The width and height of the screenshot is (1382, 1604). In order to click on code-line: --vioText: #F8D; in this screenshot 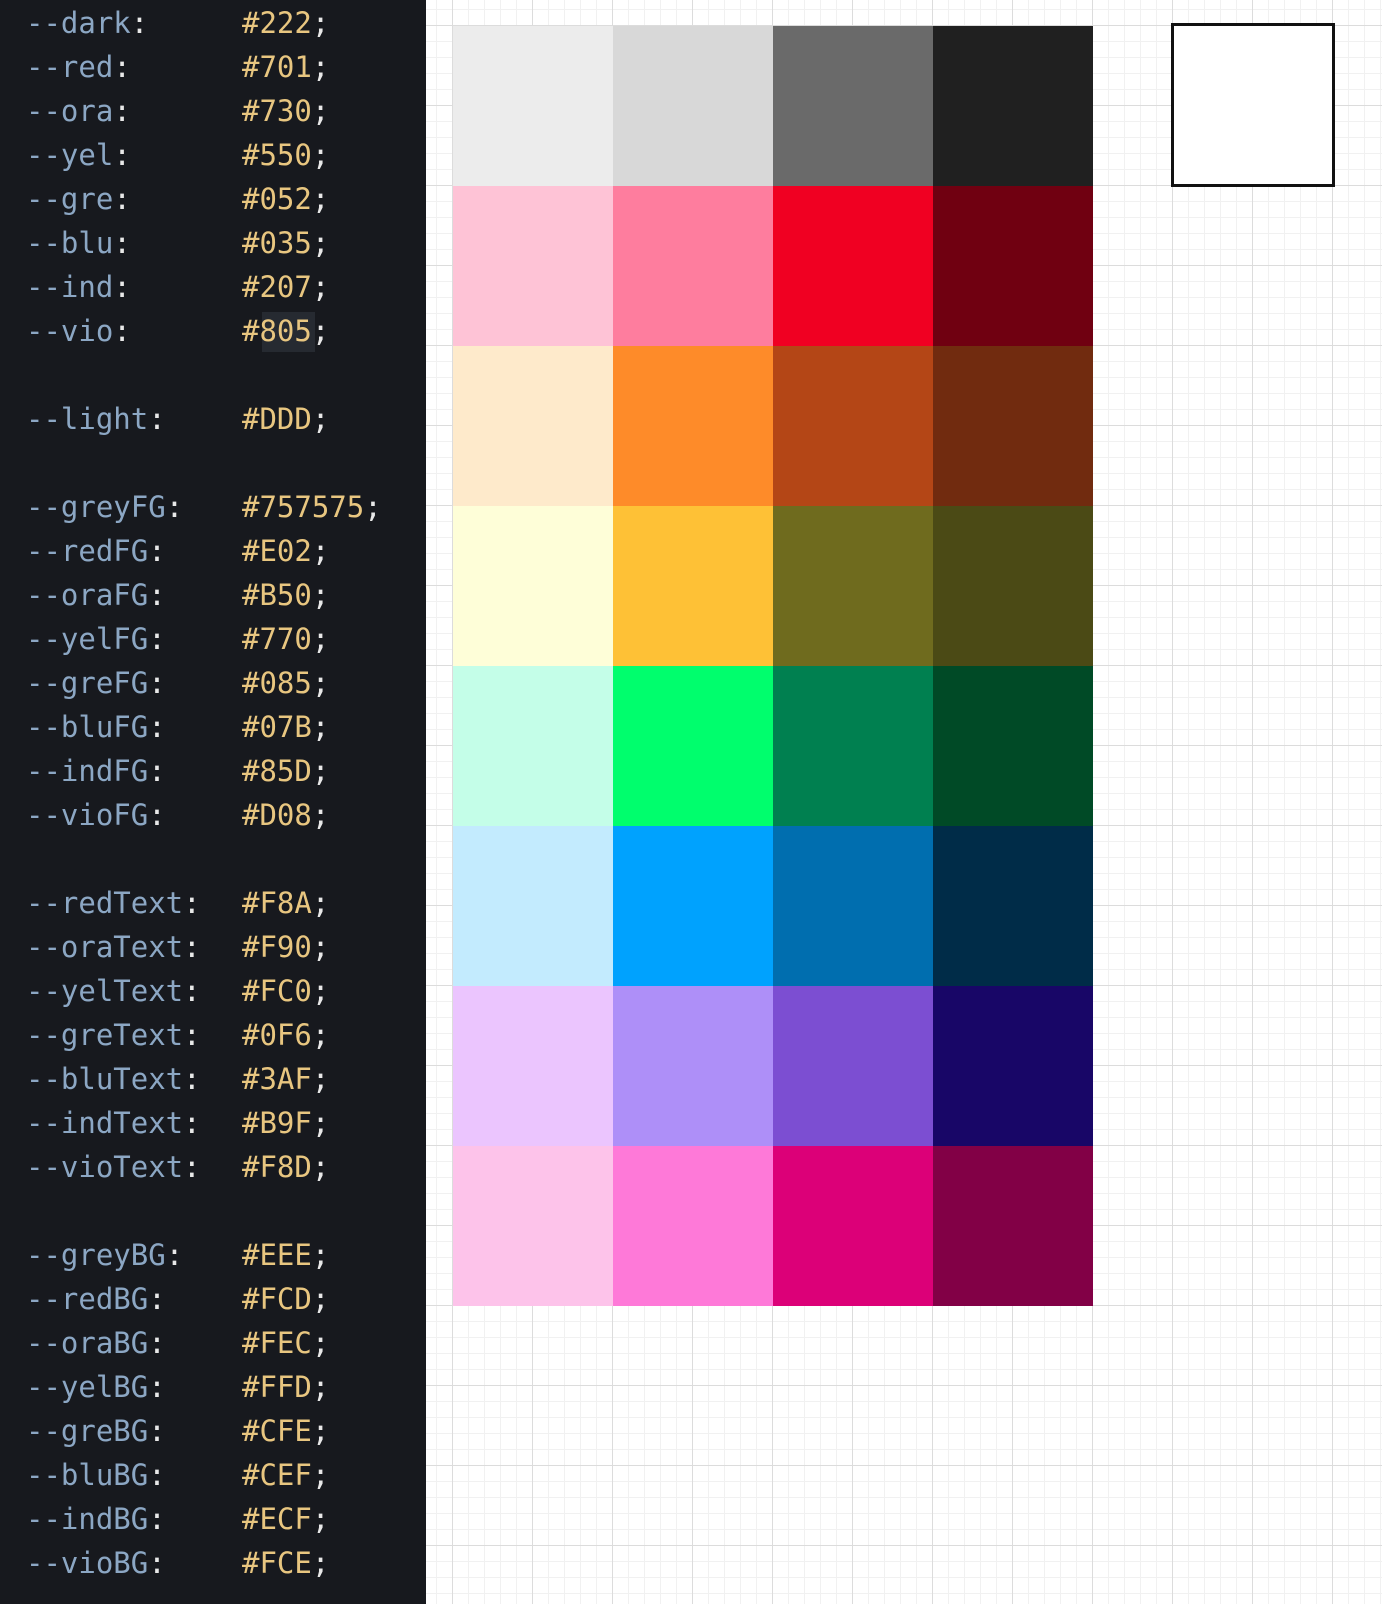, I will do `click(177, 1167)`.